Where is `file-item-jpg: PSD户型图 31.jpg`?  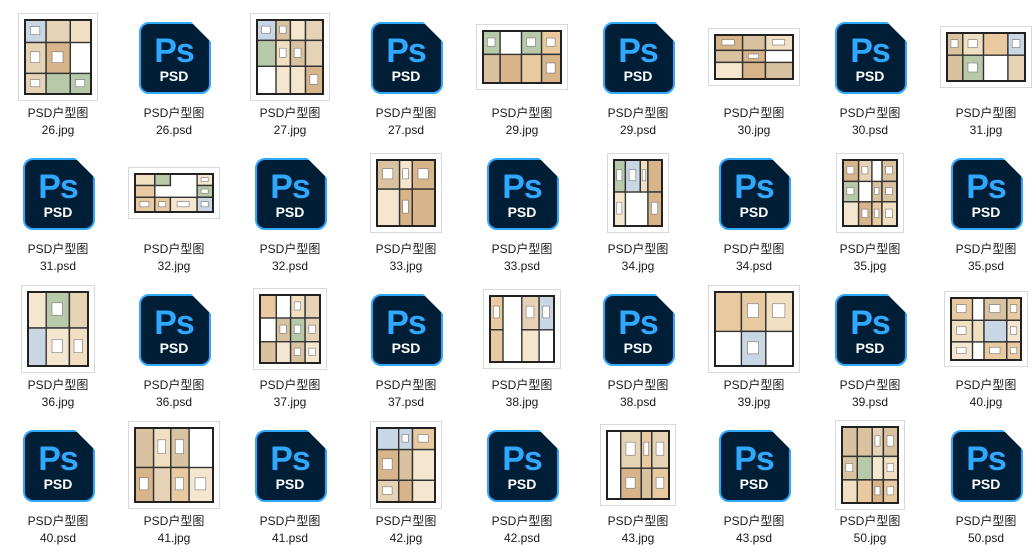
file-item-jpg: PSD户型图 31.jpg is located at coordinates (983, 73).